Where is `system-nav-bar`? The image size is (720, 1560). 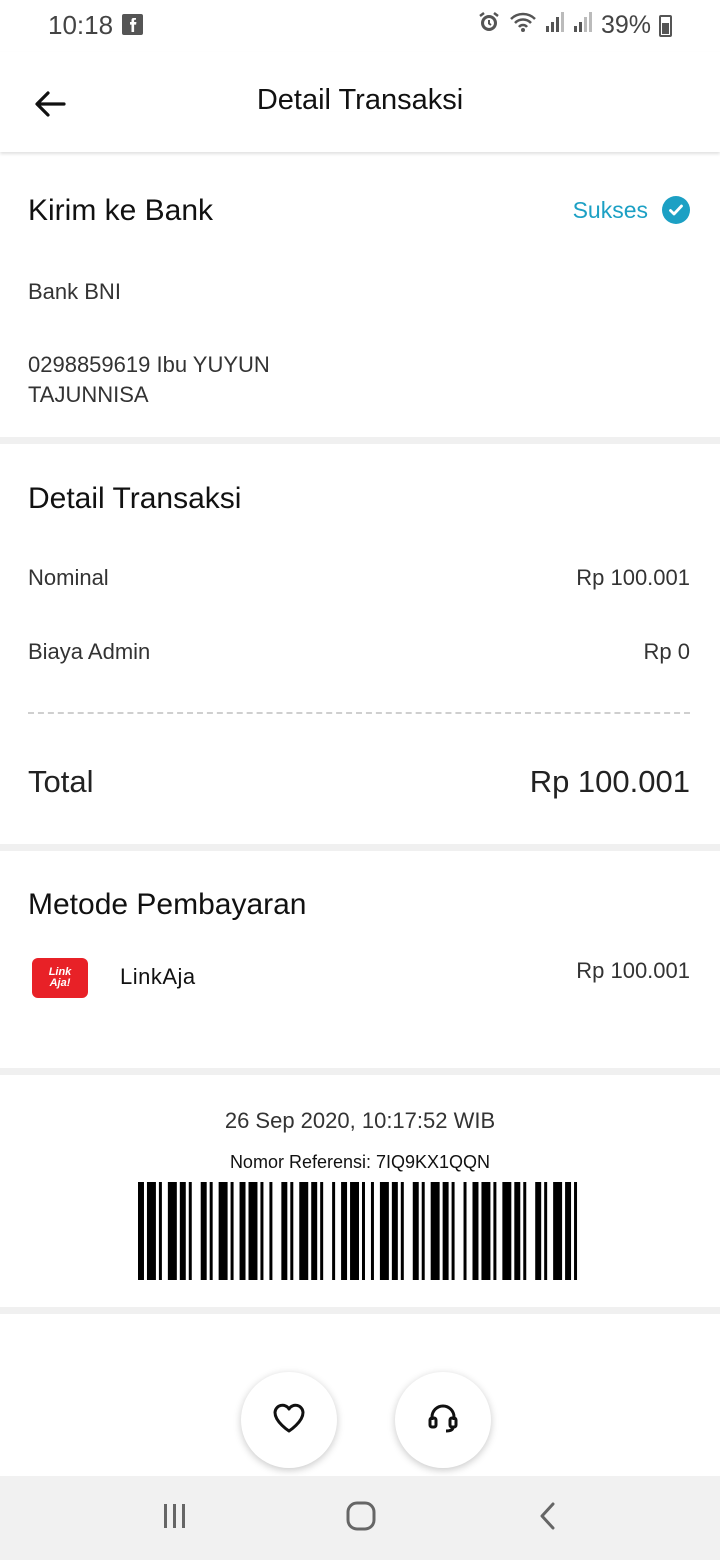
system-nav-bar is located at coordinates (360, 1518).